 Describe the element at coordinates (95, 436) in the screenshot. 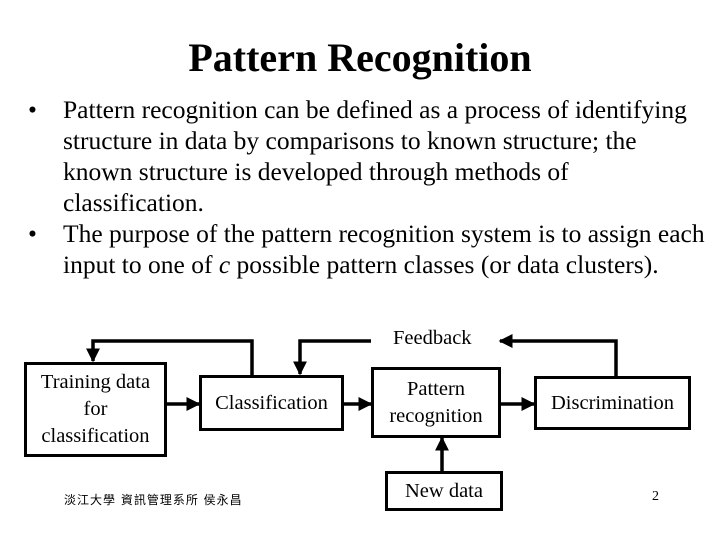

I see `node-training-line: classification` at that location.